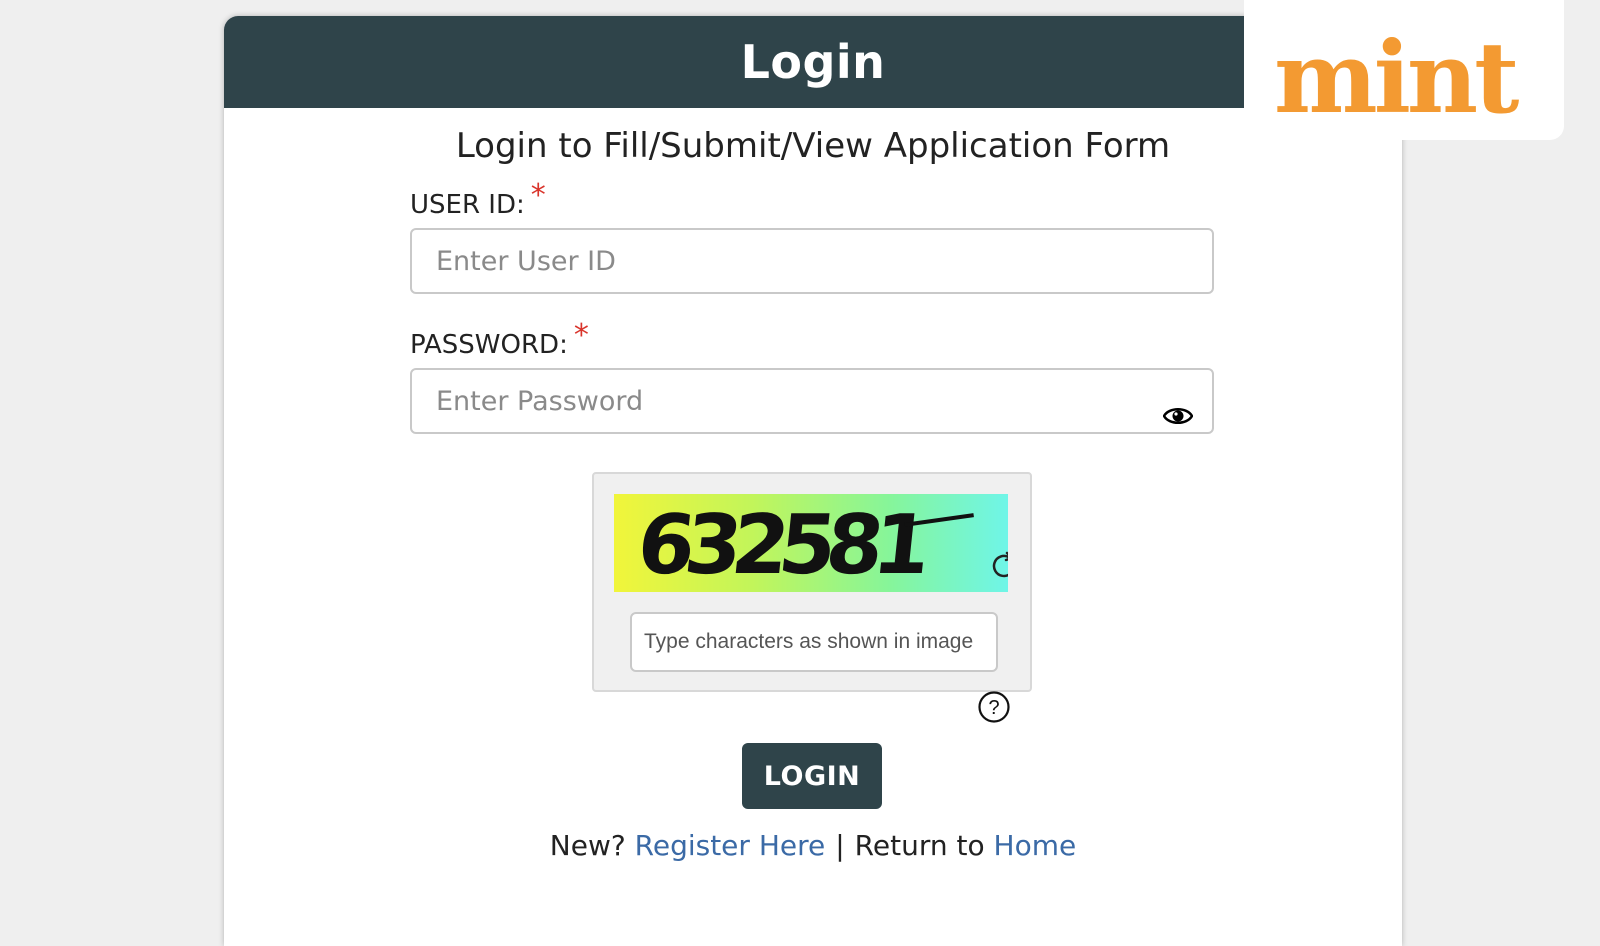 The width and height of the screenshot is (1600, 946). I want to click on card-header: Login, so click(813, 62).